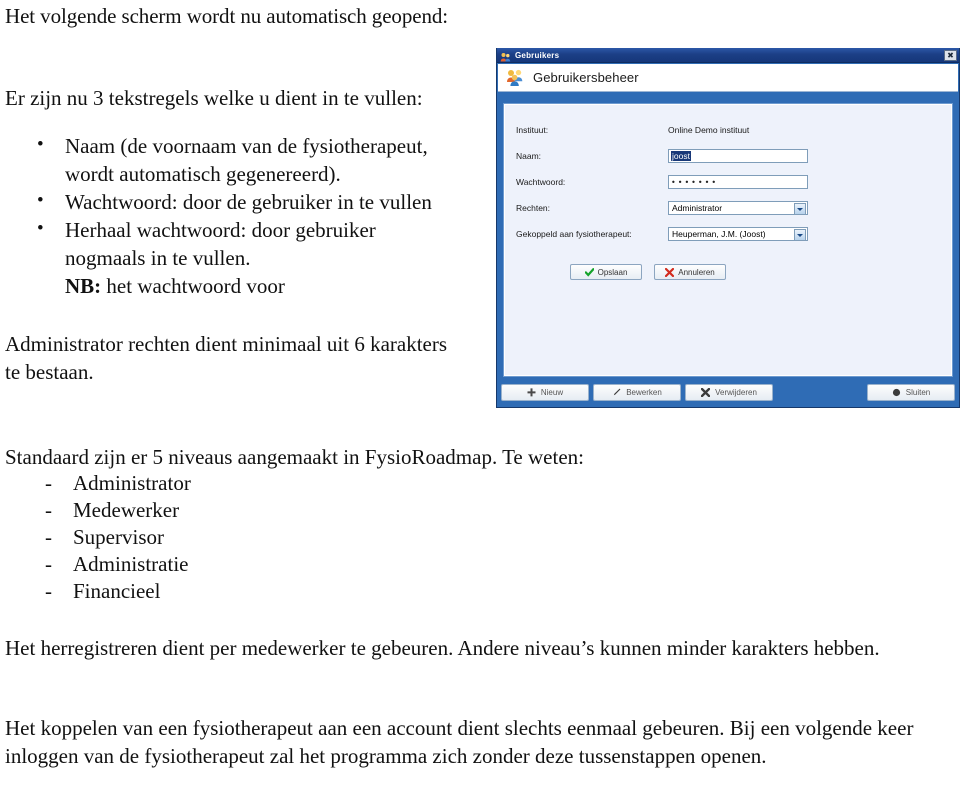 This screenshot has width=960, height=800. Describe the element at coordinates (574, 234) in the screenshot. I see `fysiotherapeut-label: Gekoppeld aan fysiotherapeut:` at that location.